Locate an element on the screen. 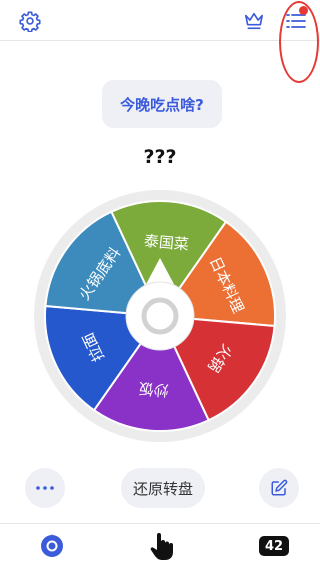  count-value: 42 is located at coordinates (274, 546).